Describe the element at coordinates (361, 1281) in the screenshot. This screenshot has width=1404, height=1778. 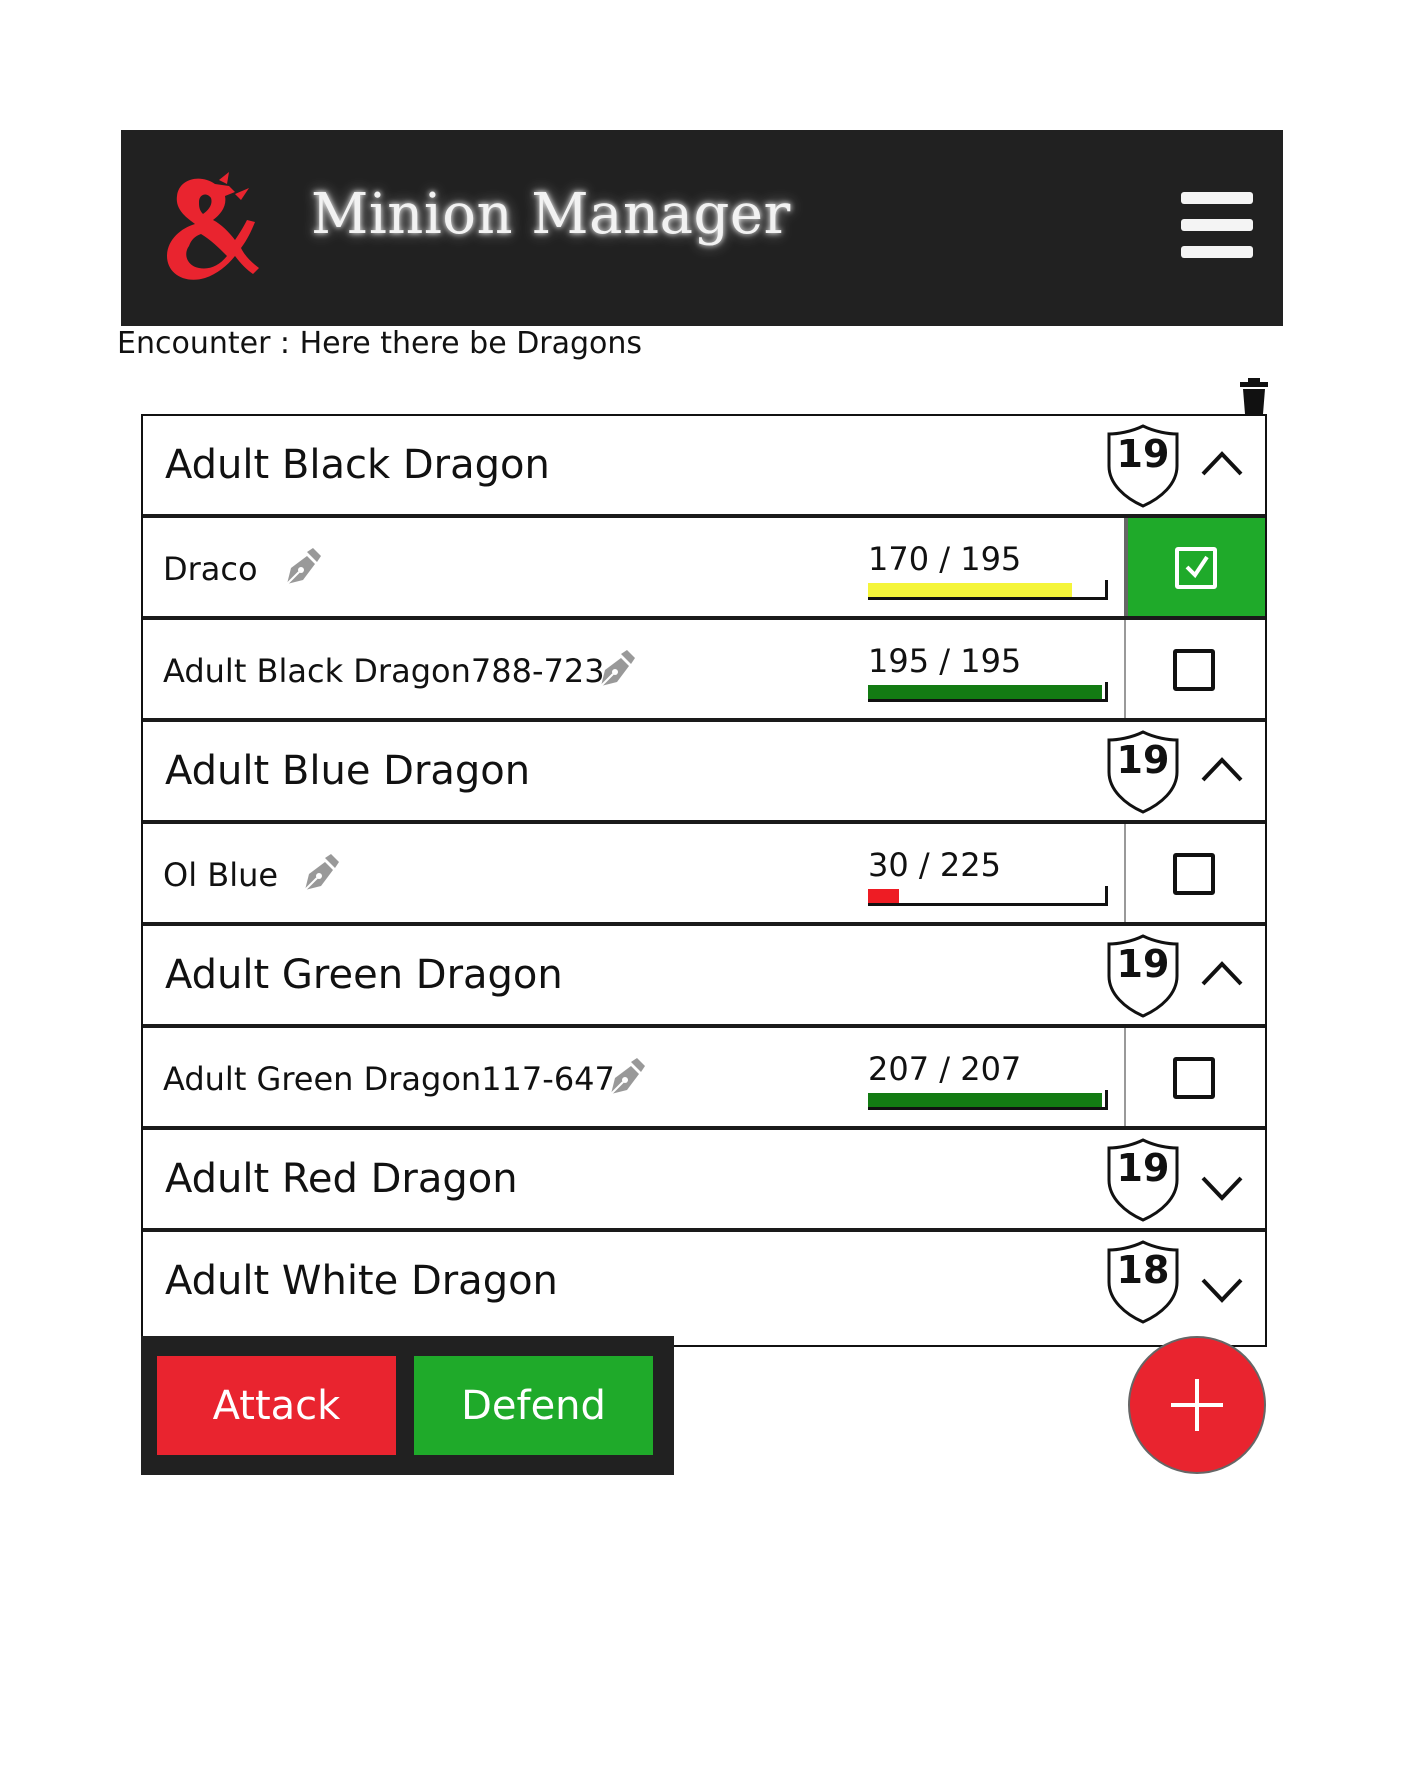
I see `group-name: Adult White Dragon` at that location.